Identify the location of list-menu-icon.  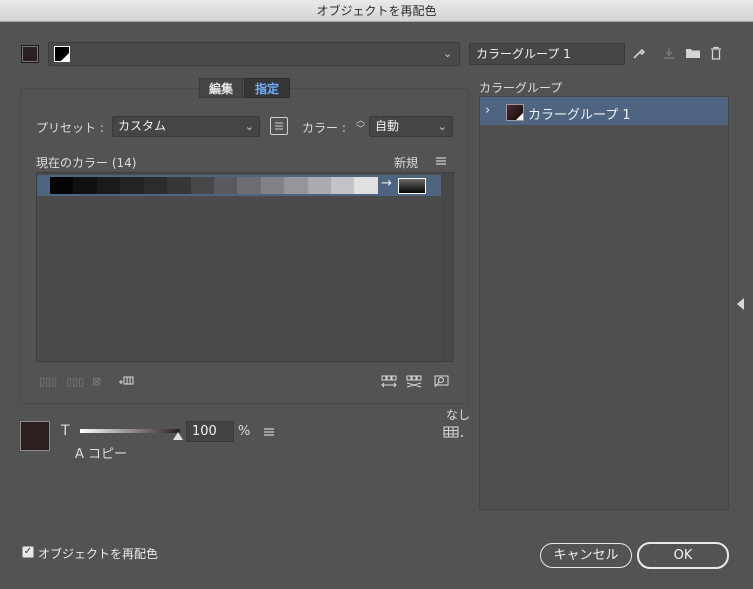
(441, 161).